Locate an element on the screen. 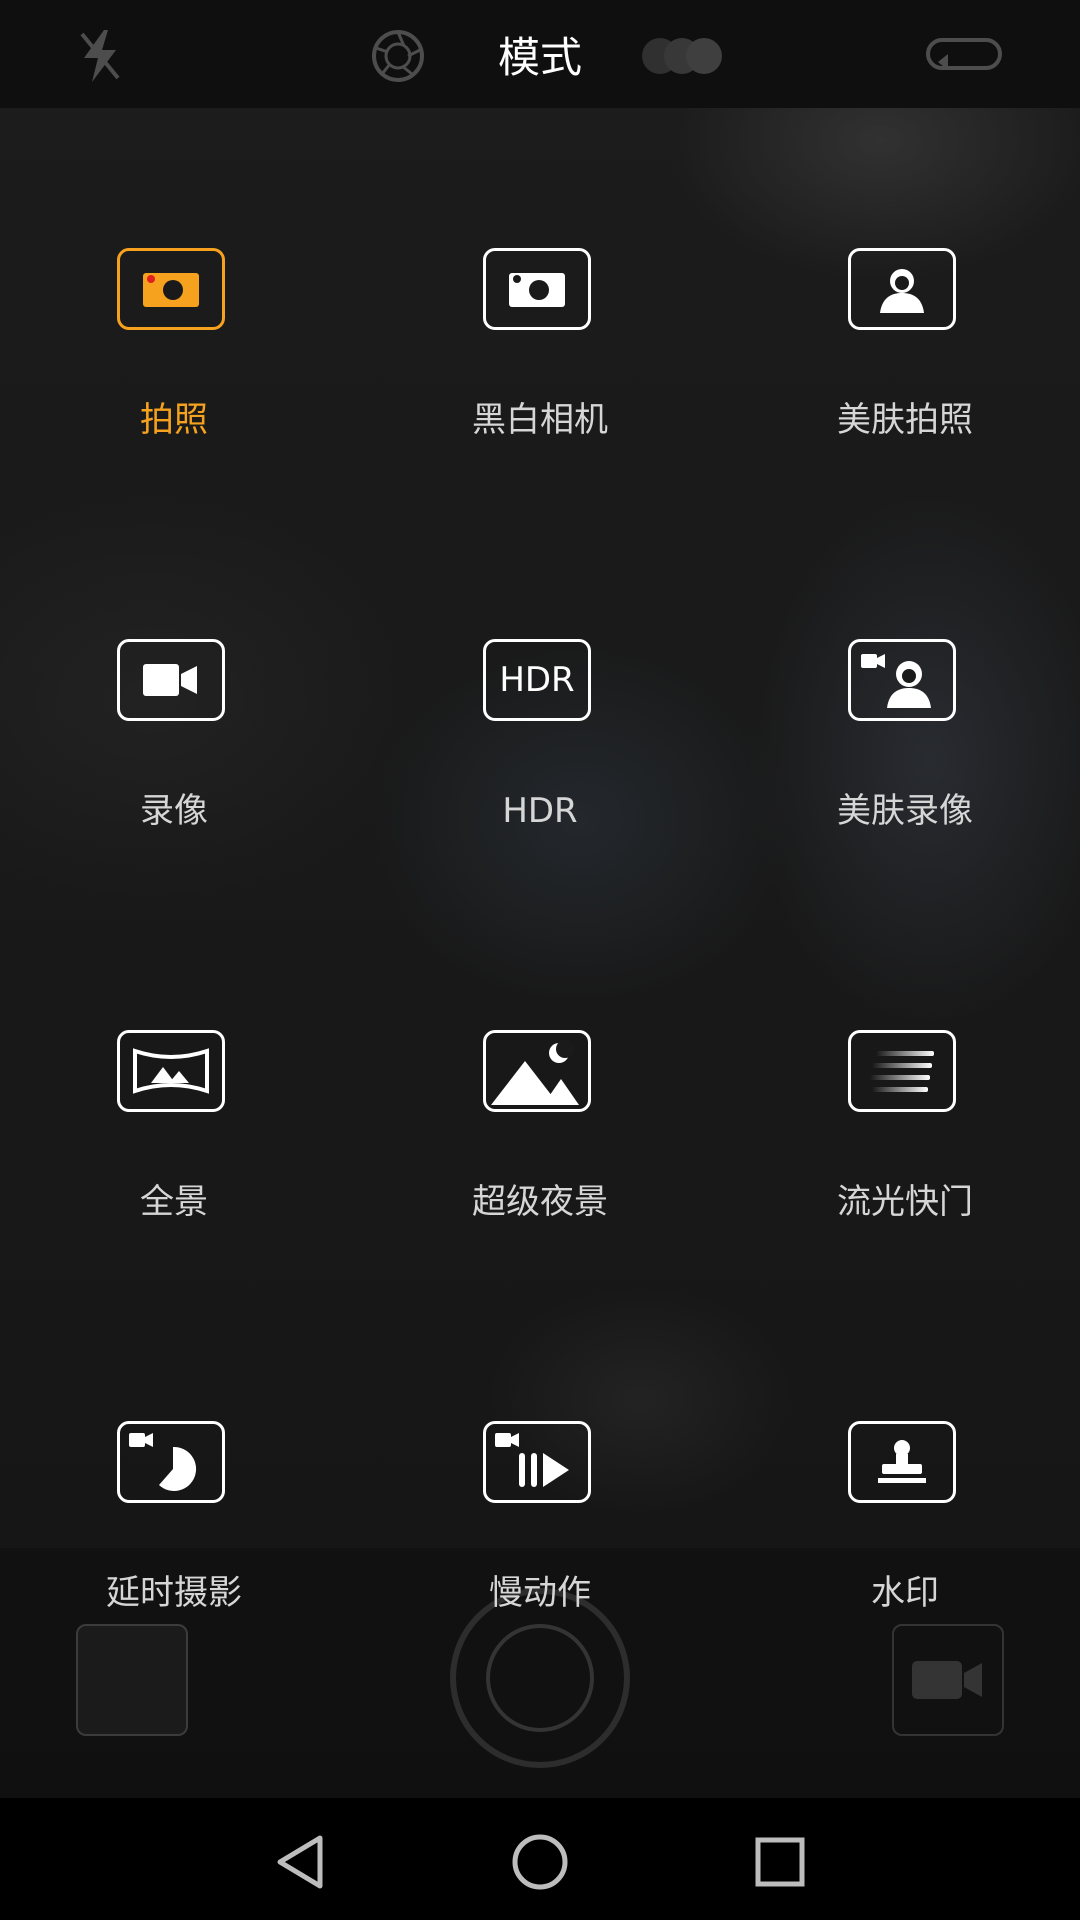 This screenshot has height=1920, width=1080. mode-label: HDR is located at coordinates (540, 811).